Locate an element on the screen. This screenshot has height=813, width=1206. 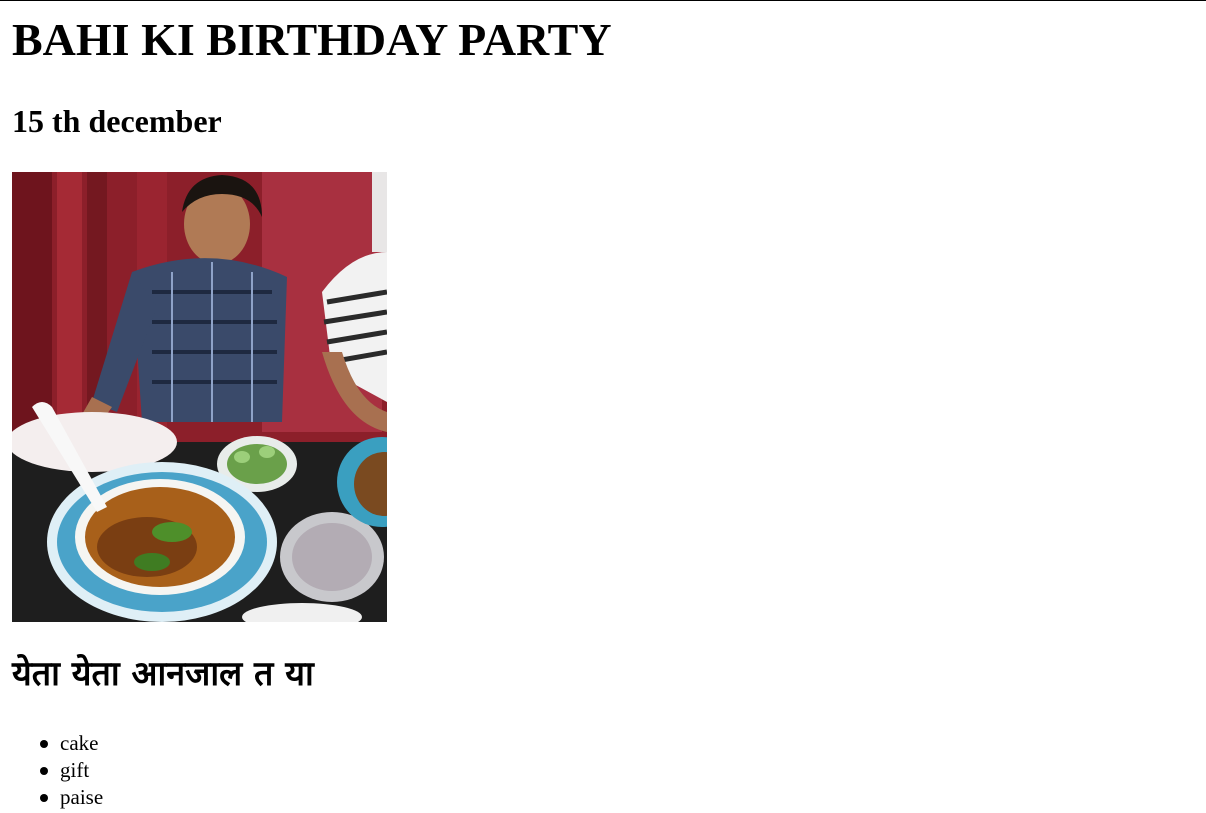
item-list: cake gift paise is located at coordinates (69, 770).